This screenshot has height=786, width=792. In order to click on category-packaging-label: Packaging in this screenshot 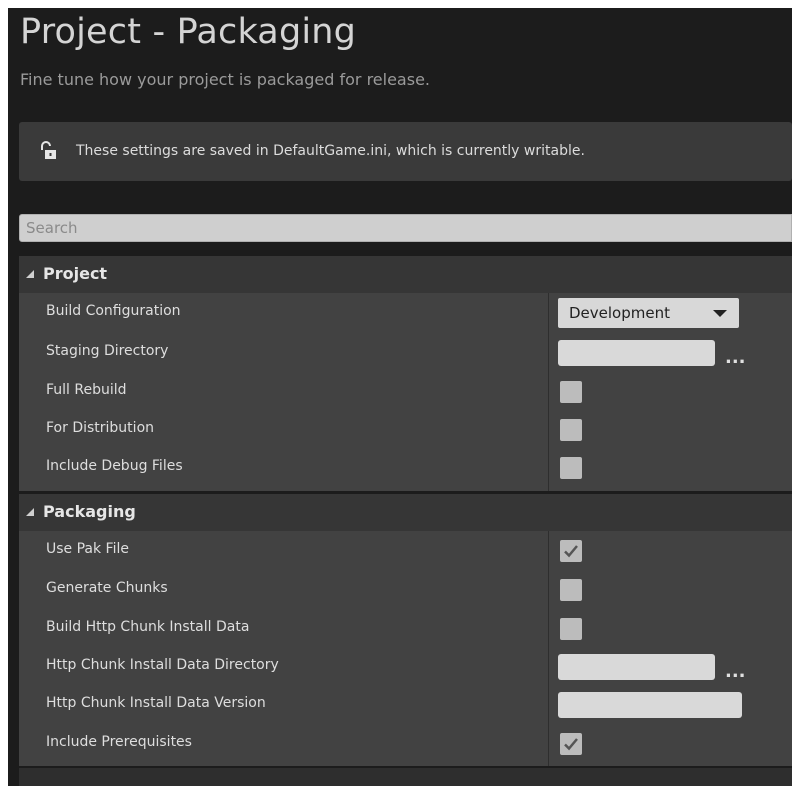, I will do `click(89, 511)`.